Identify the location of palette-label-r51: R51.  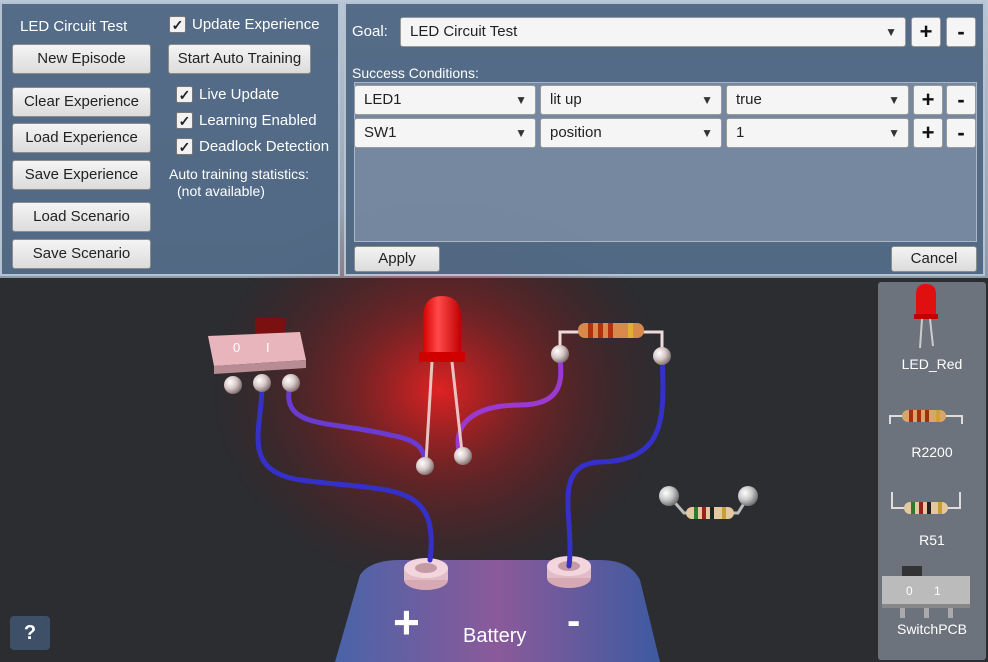
(932, 540).